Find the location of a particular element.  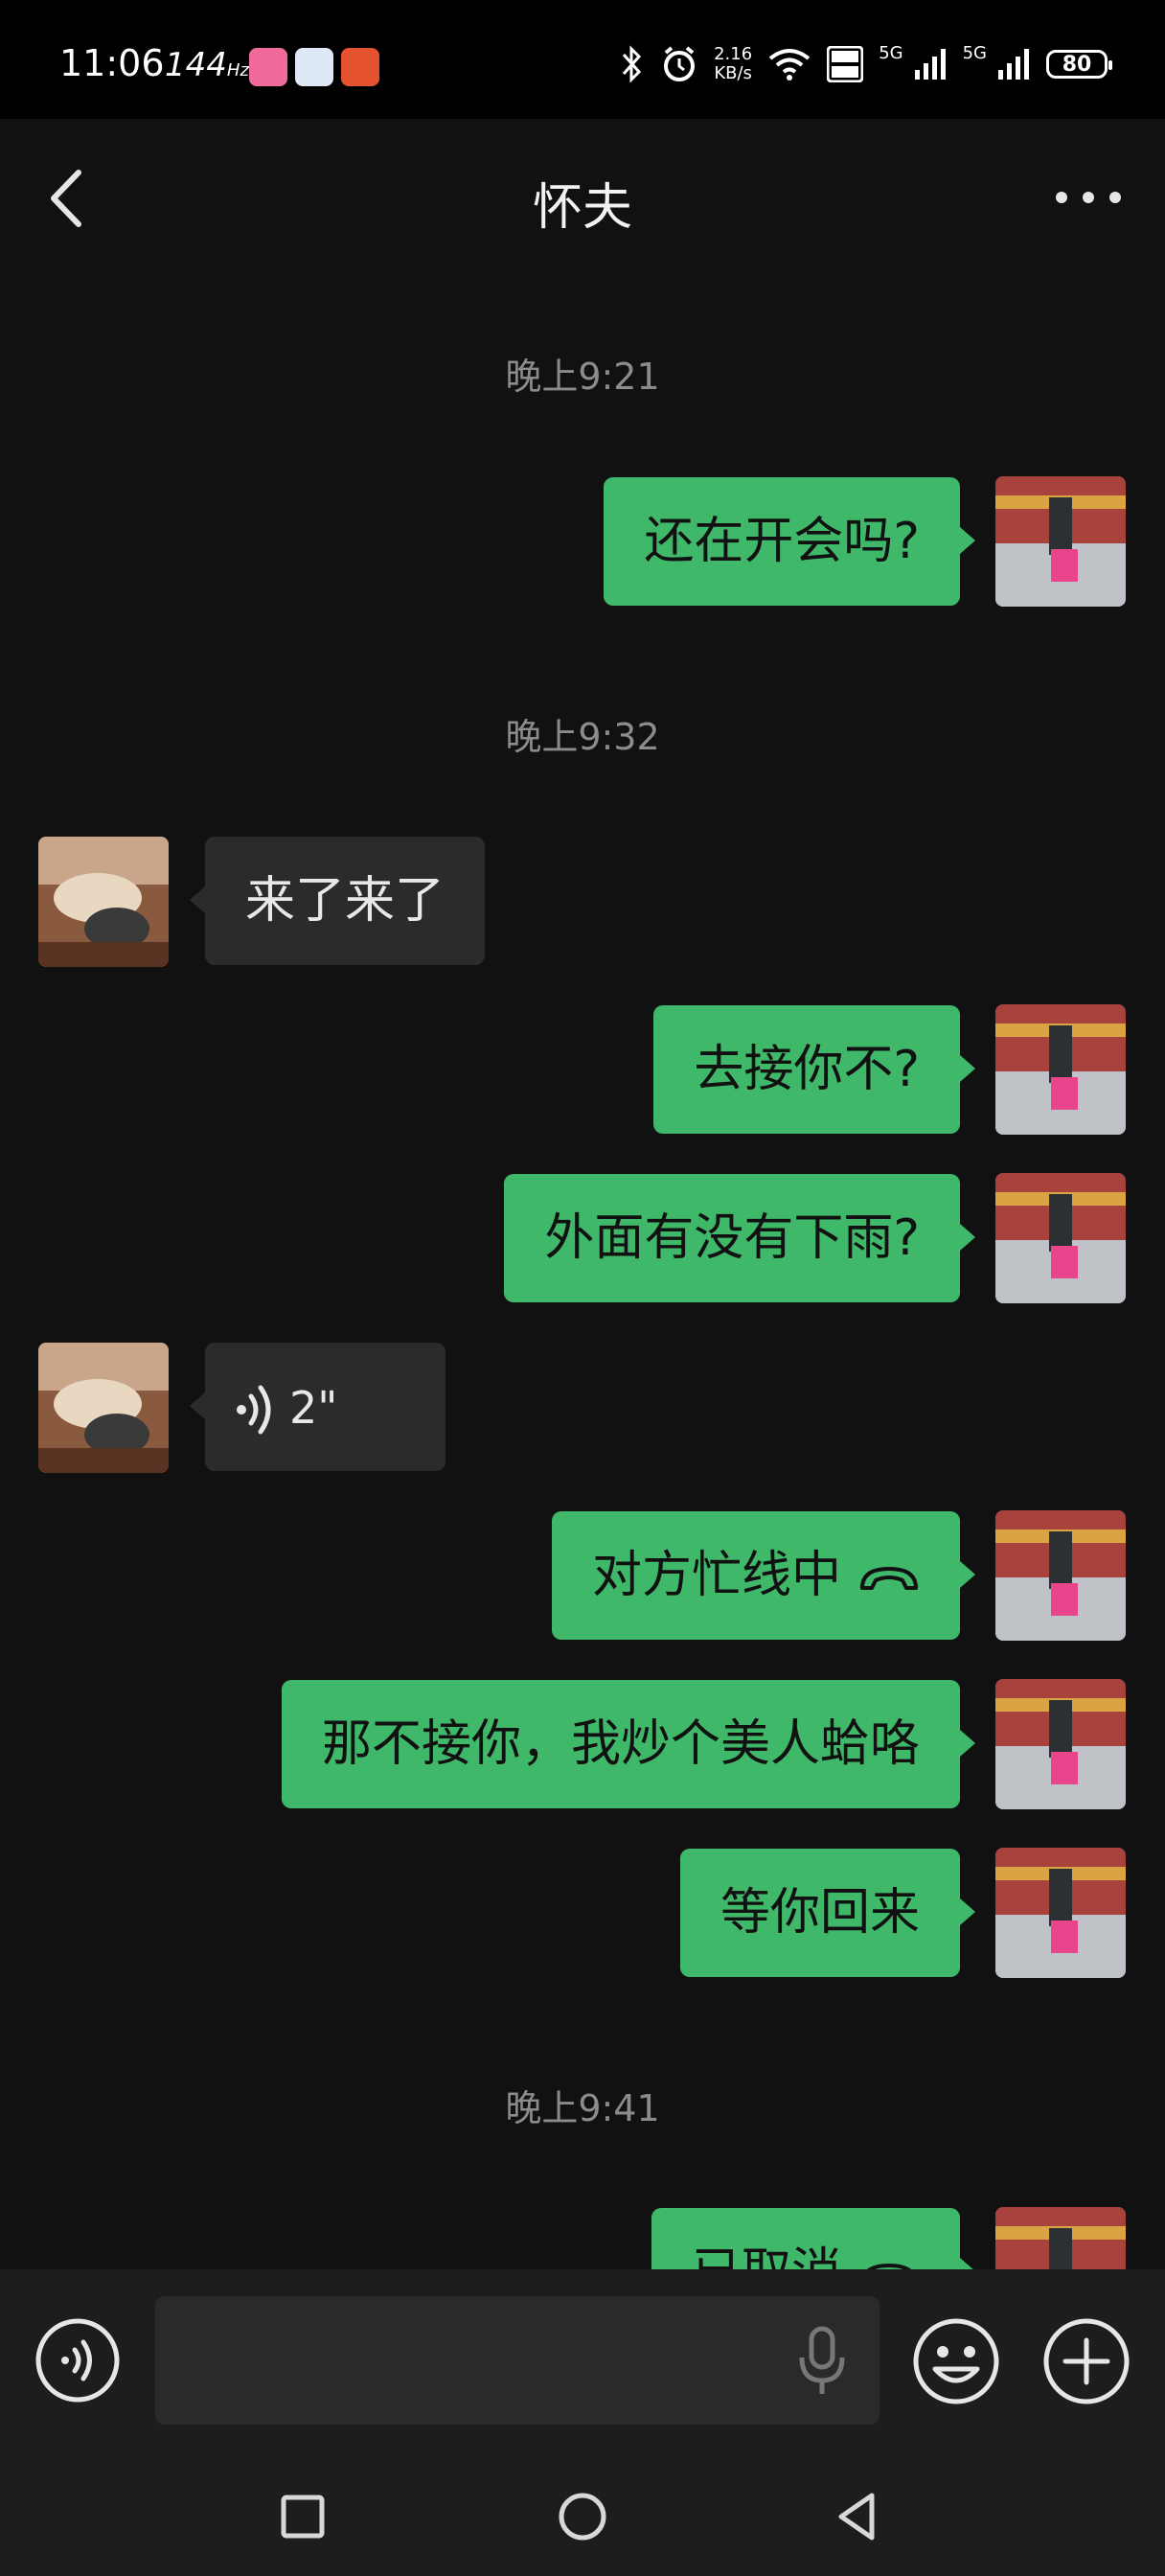

voice-duration: 2" is located at coordinates (314, 1408).